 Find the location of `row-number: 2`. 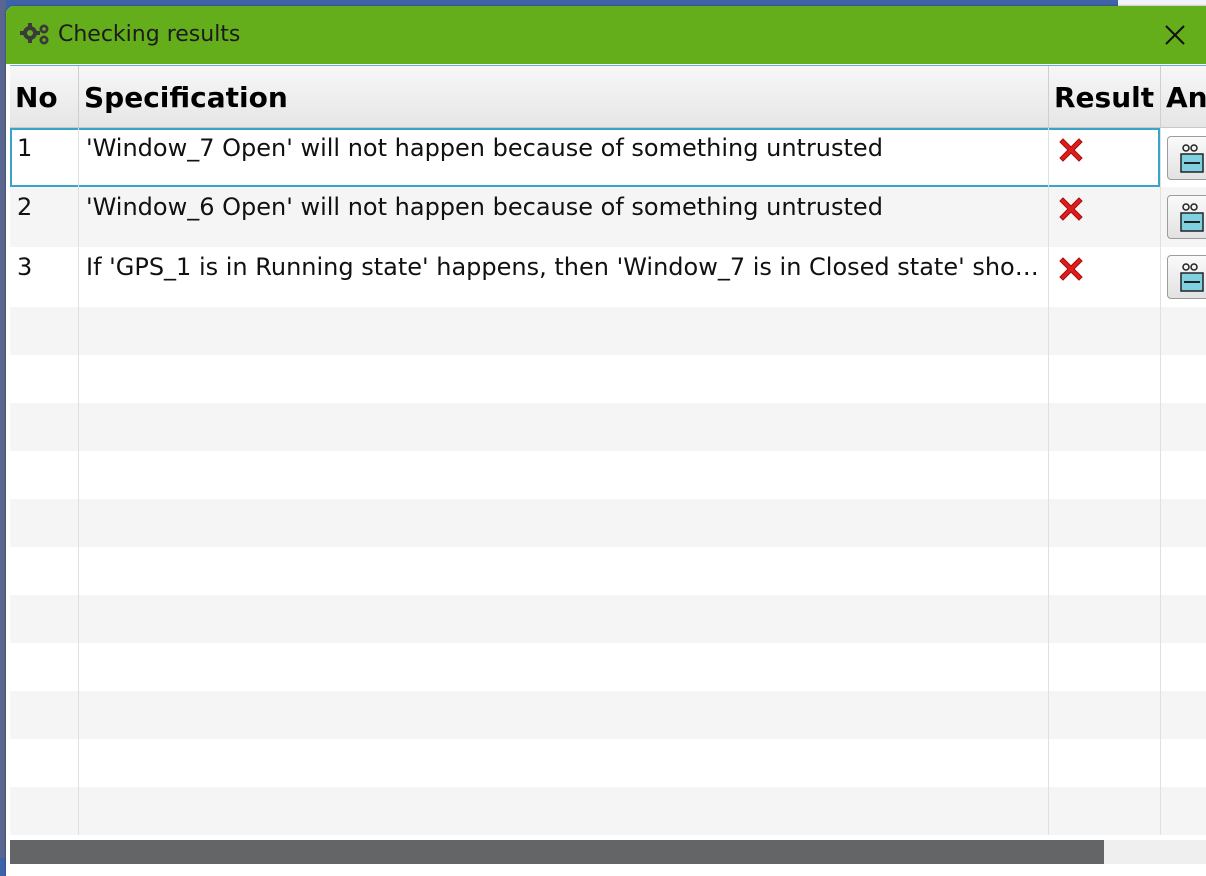

row-number: 2 is located at coordinates (44, 217).